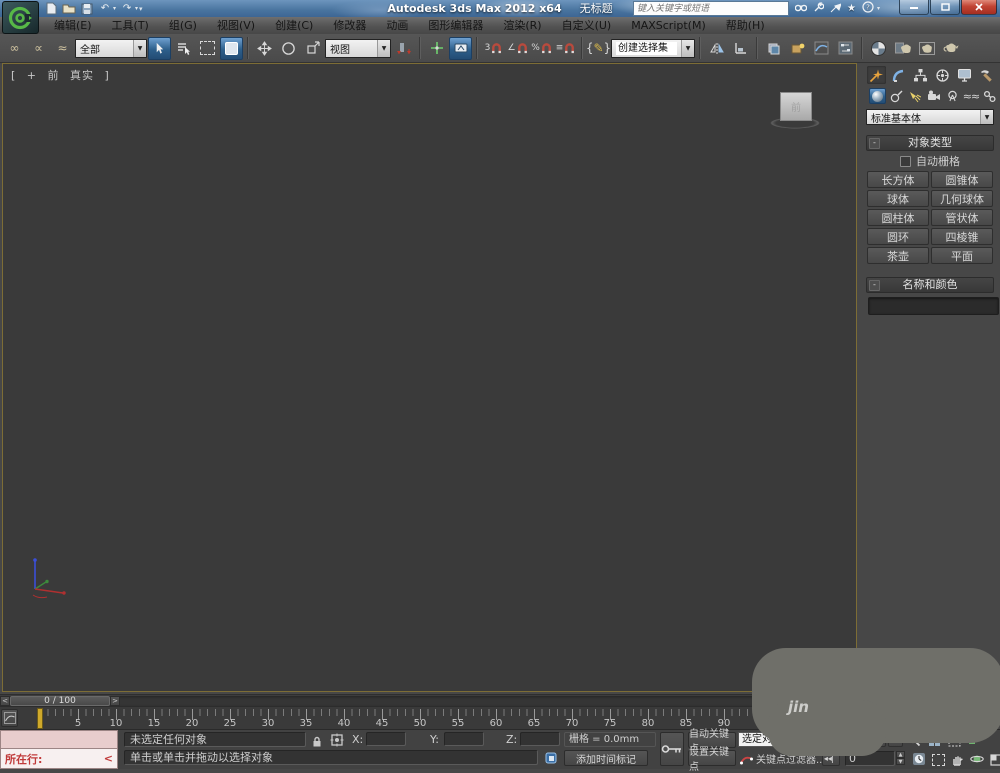  I want to click on tab-utilities, so click(986, 75).